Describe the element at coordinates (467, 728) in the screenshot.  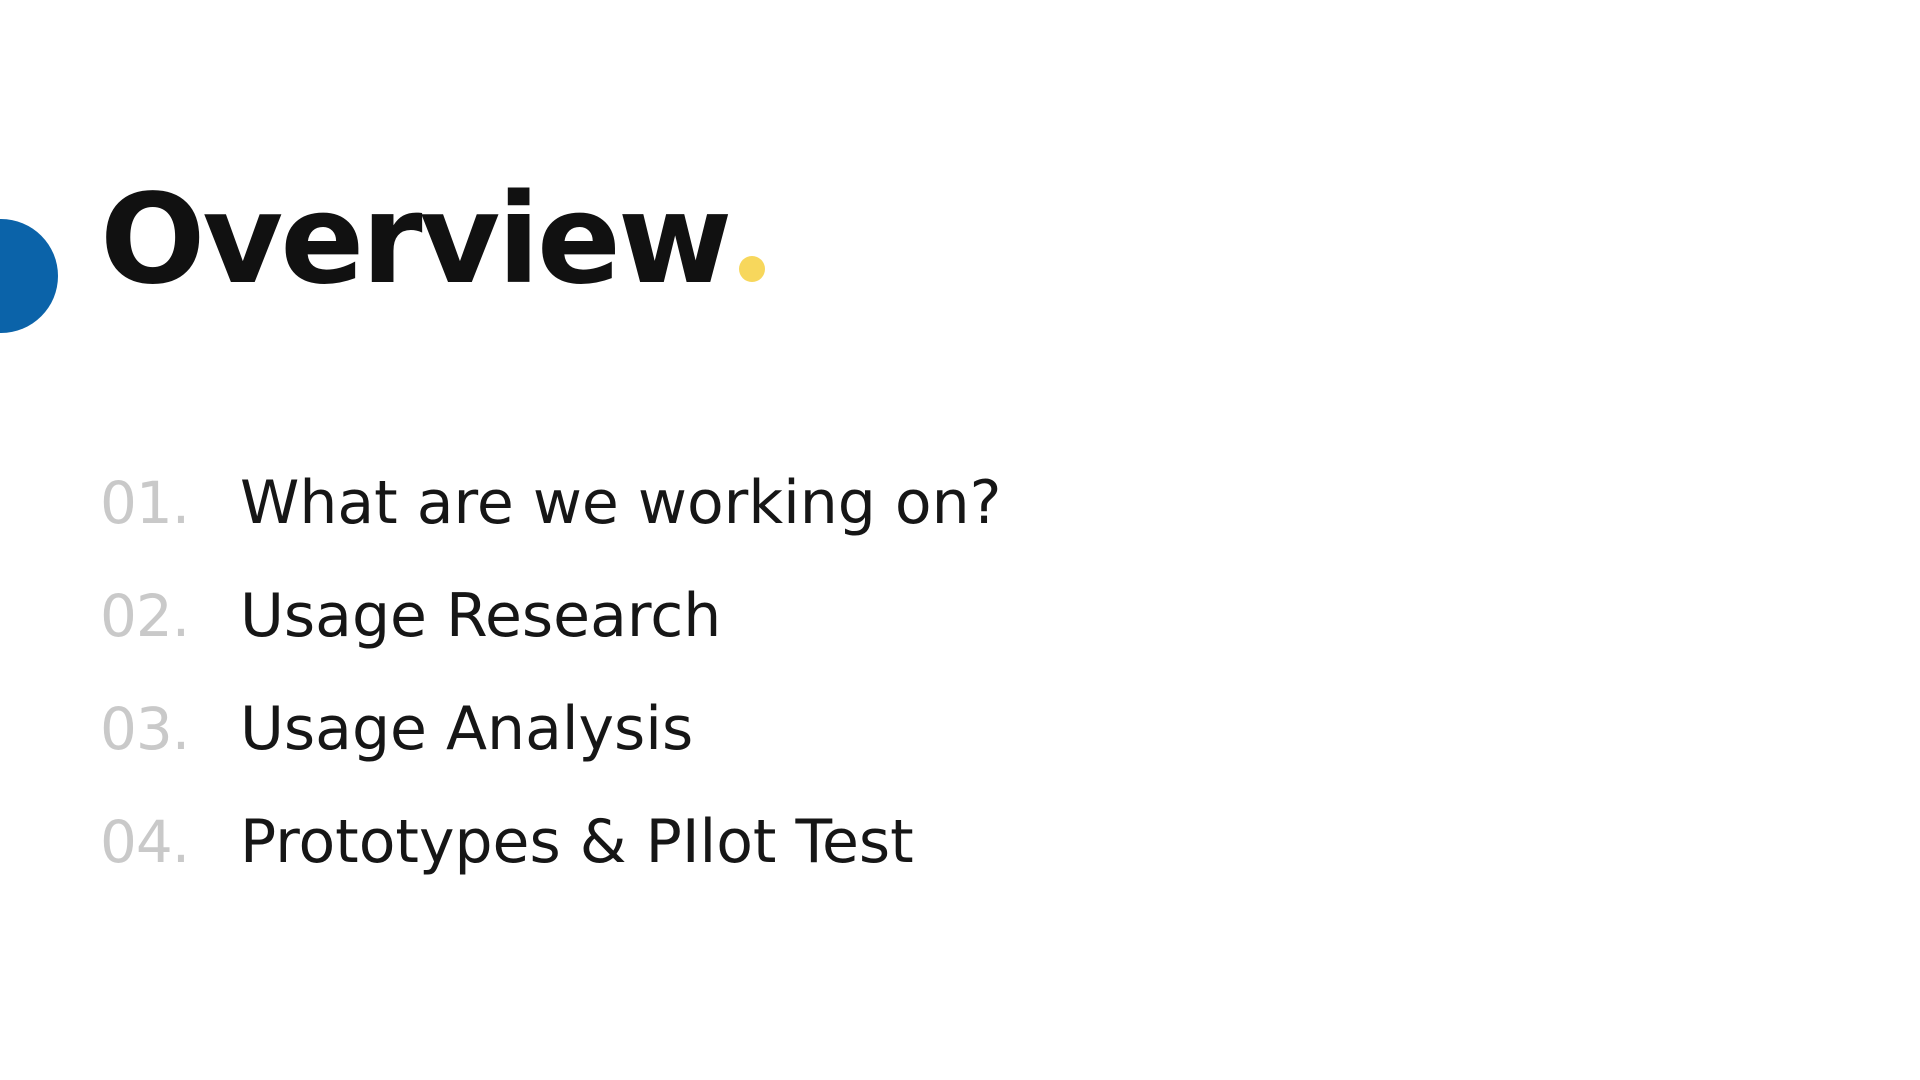
I see `agenda-item-label: Usage Analysis` at that location.